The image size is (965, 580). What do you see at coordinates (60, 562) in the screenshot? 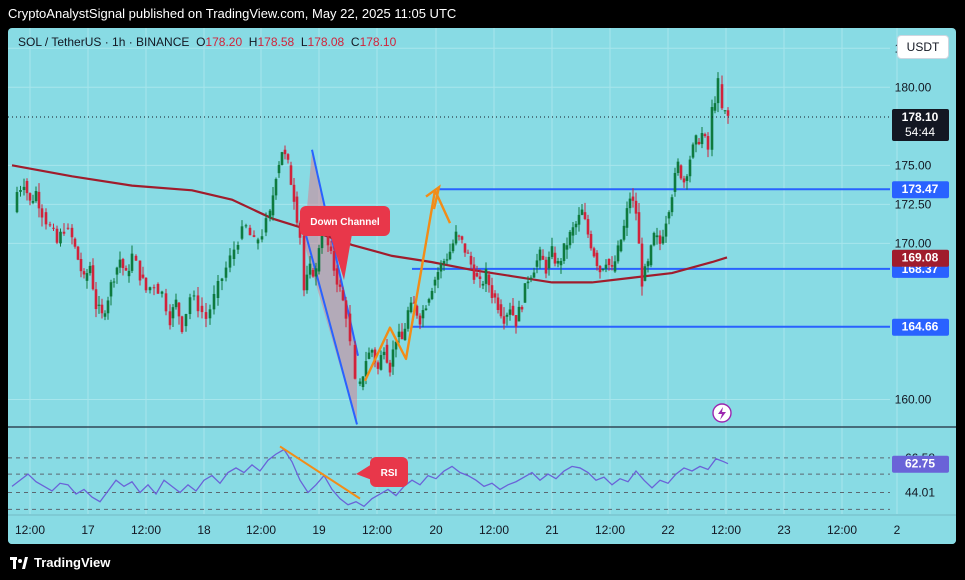
I see `footer-brand: TradingView` at bounding box center [60, 562].